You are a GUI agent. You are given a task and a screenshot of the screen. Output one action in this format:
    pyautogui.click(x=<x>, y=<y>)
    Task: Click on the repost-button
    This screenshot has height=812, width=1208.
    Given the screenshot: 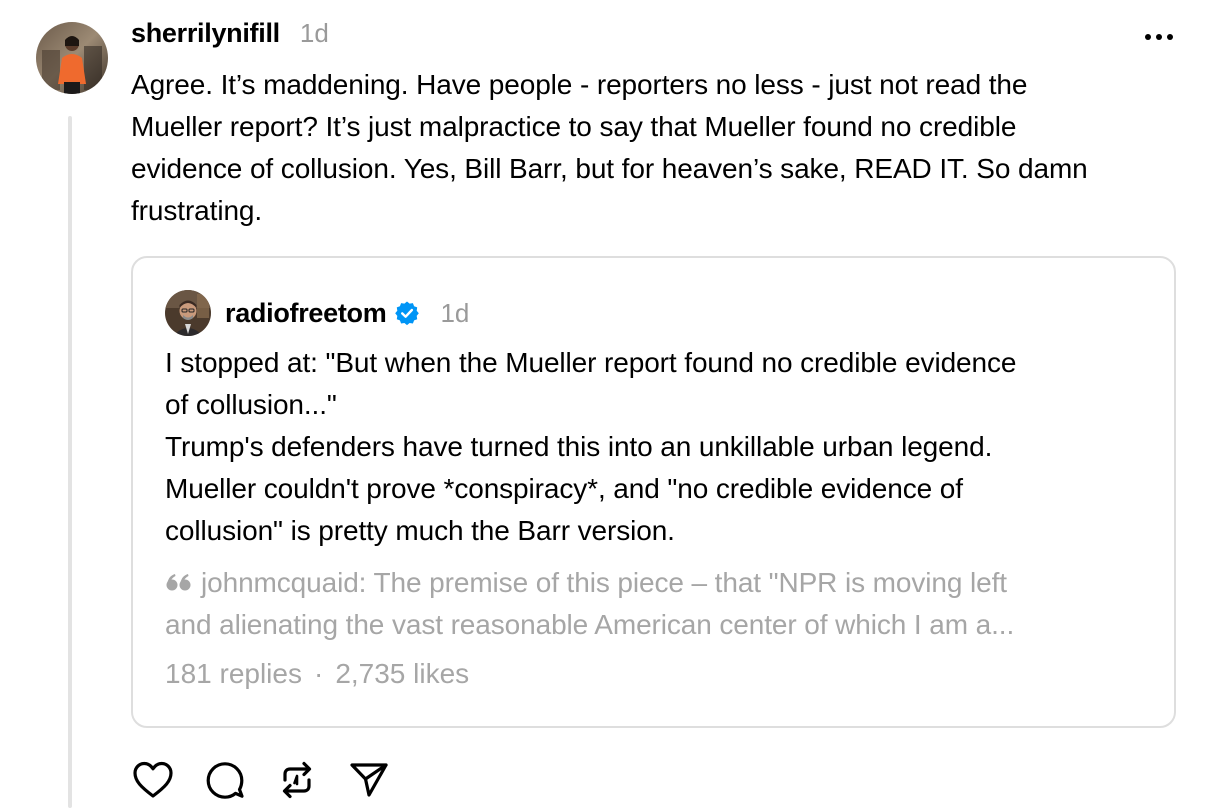 What is the action you would take?
    pyautogui.click(x=297, y=780)
    